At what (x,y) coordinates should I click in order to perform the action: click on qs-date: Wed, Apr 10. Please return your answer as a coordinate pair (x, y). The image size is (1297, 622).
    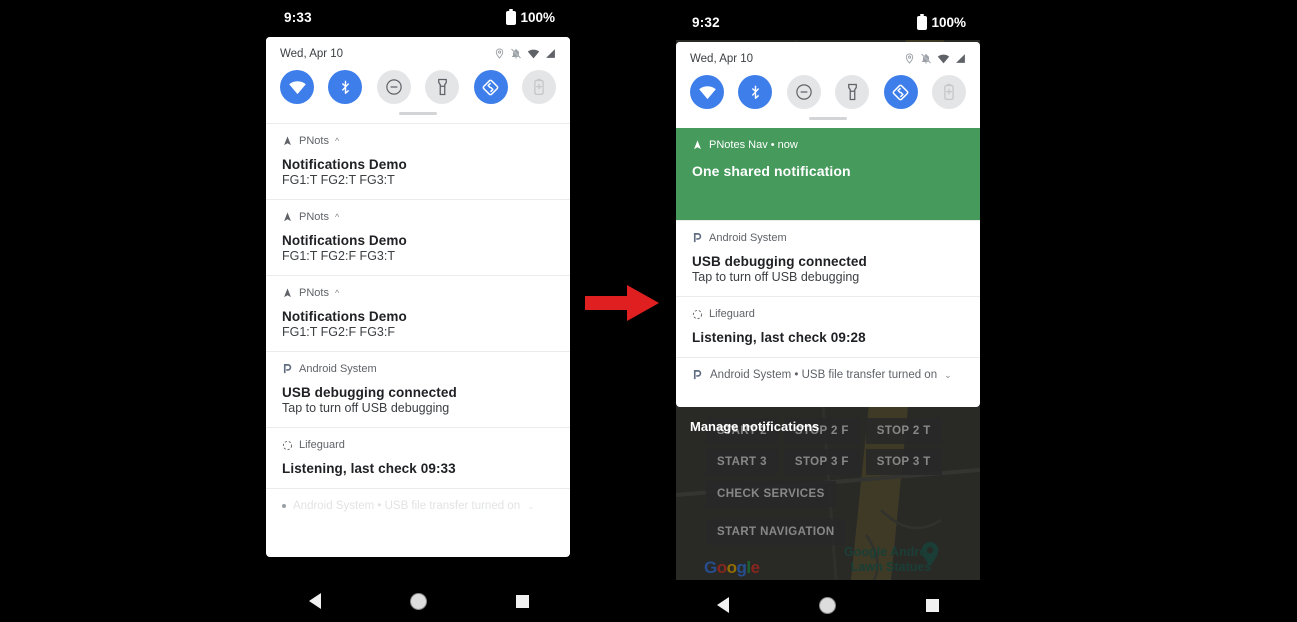
    Looking at the image, I should click on (722, 58).